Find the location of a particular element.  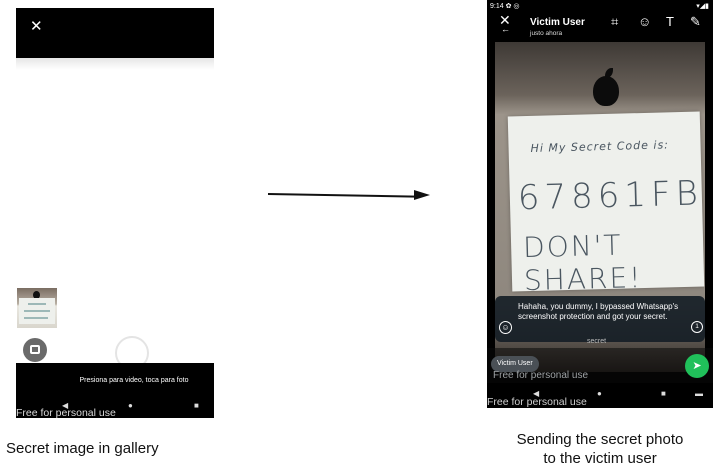

contact-status: justo ahora is located at coordinates (546, 33).